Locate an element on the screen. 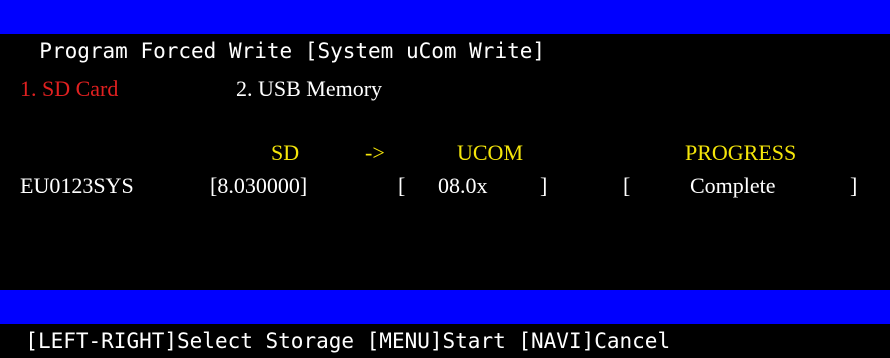 This screenshot has height=358, width=890. ucom-bracket-open: [ is located at coordinates (402, 185).